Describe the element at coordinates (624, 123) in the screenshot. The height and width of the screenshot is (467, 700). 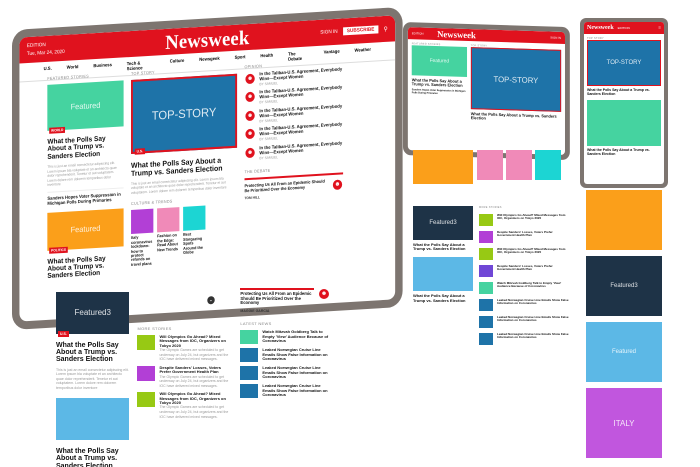
I see `phone-featured-tile` at that location.